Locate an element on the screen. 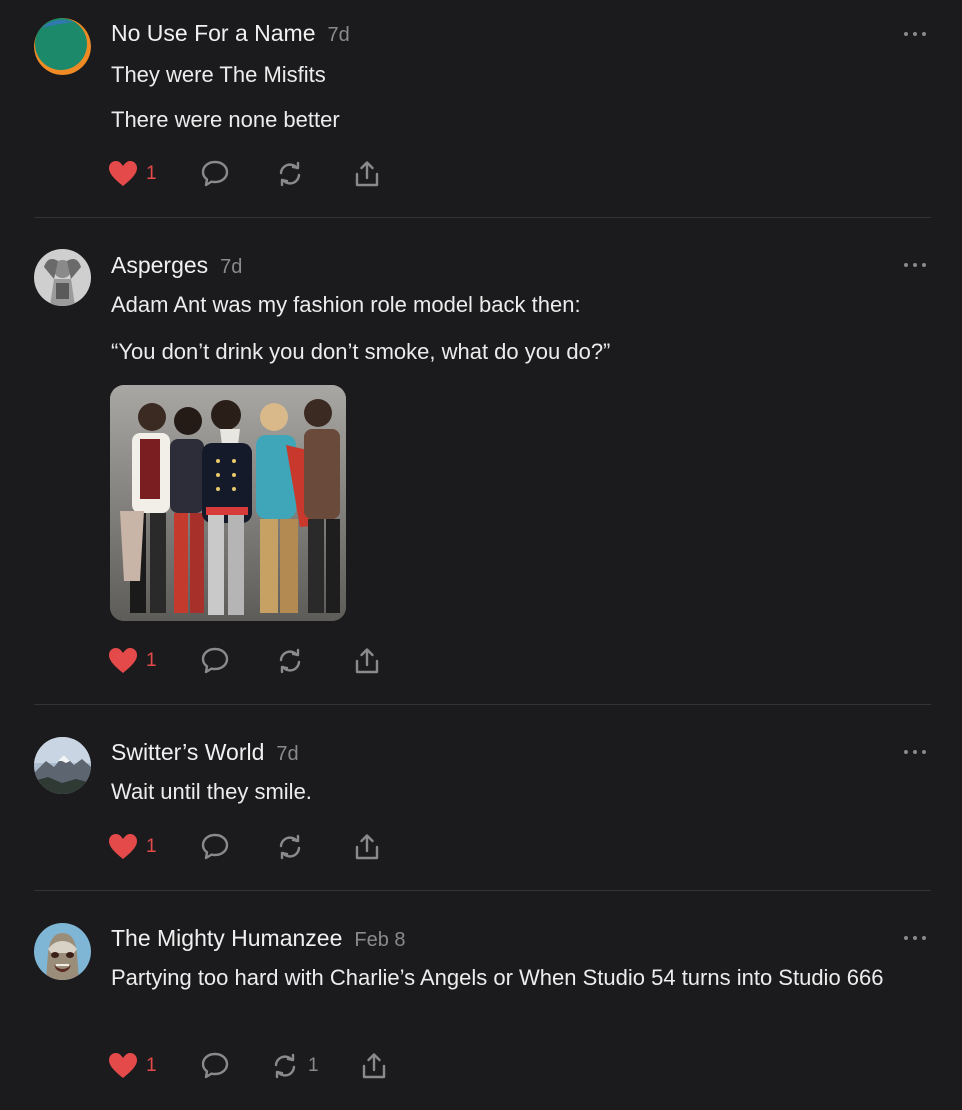 The image size is (962, 1110). restack-button: 1 is located at coordinates (294, 1066).